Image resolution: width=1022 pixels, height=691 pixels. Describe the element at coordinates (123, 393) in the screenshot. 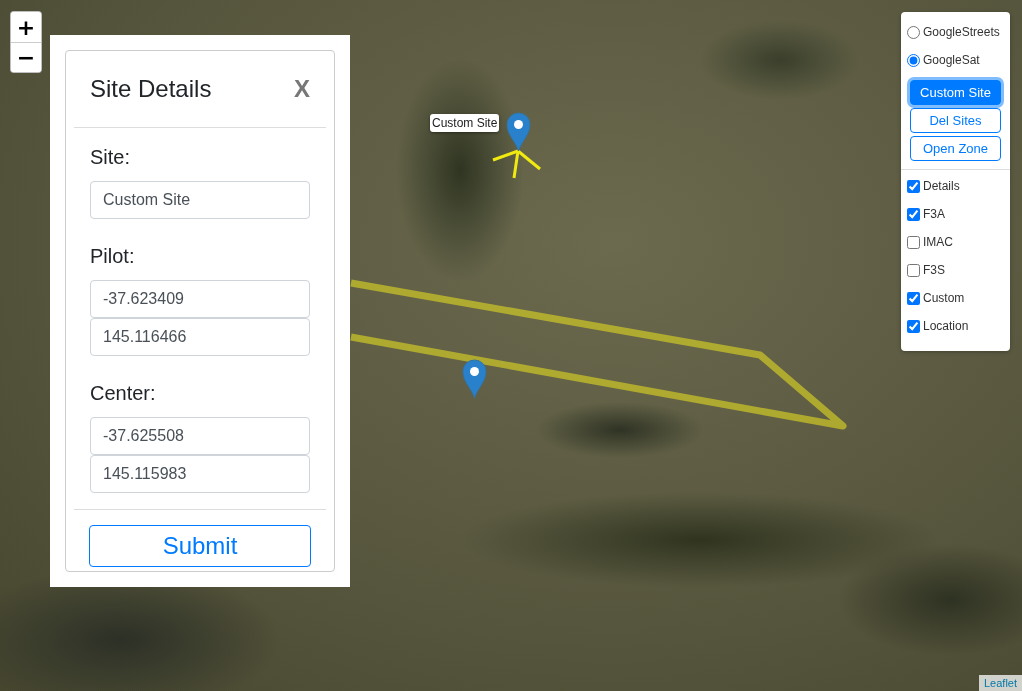

I see `field-label: Center:` at that location.